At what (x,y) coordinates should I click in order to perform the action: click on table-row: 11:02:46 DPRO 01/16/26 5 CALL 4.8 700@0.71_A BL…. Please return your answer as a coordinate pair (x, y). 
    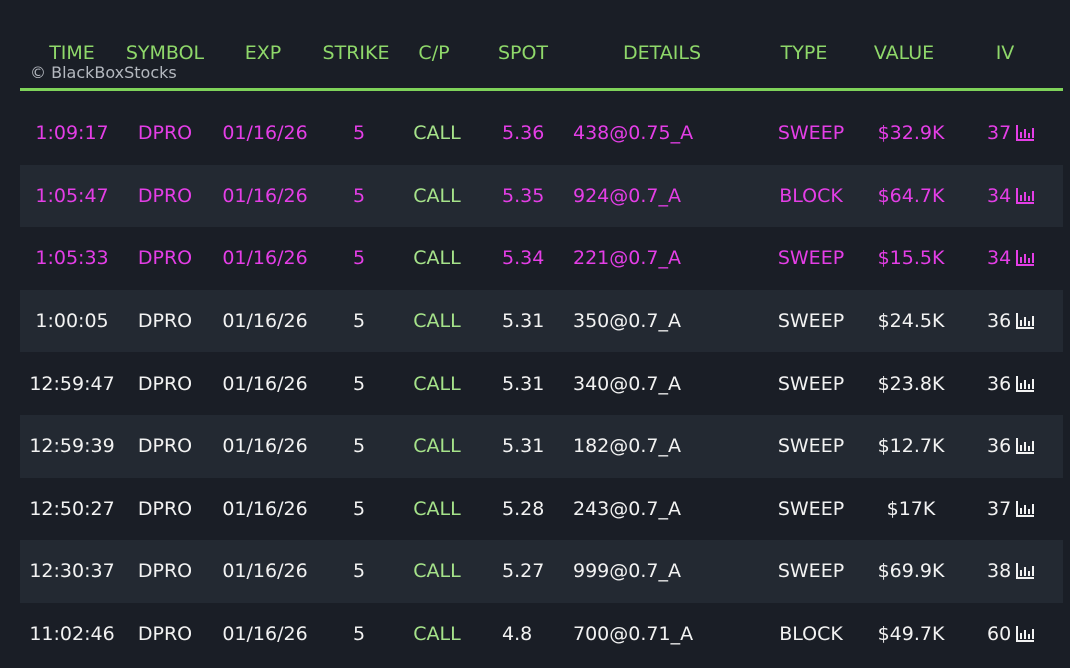
    Looking at the image, I should click on (541, 634).